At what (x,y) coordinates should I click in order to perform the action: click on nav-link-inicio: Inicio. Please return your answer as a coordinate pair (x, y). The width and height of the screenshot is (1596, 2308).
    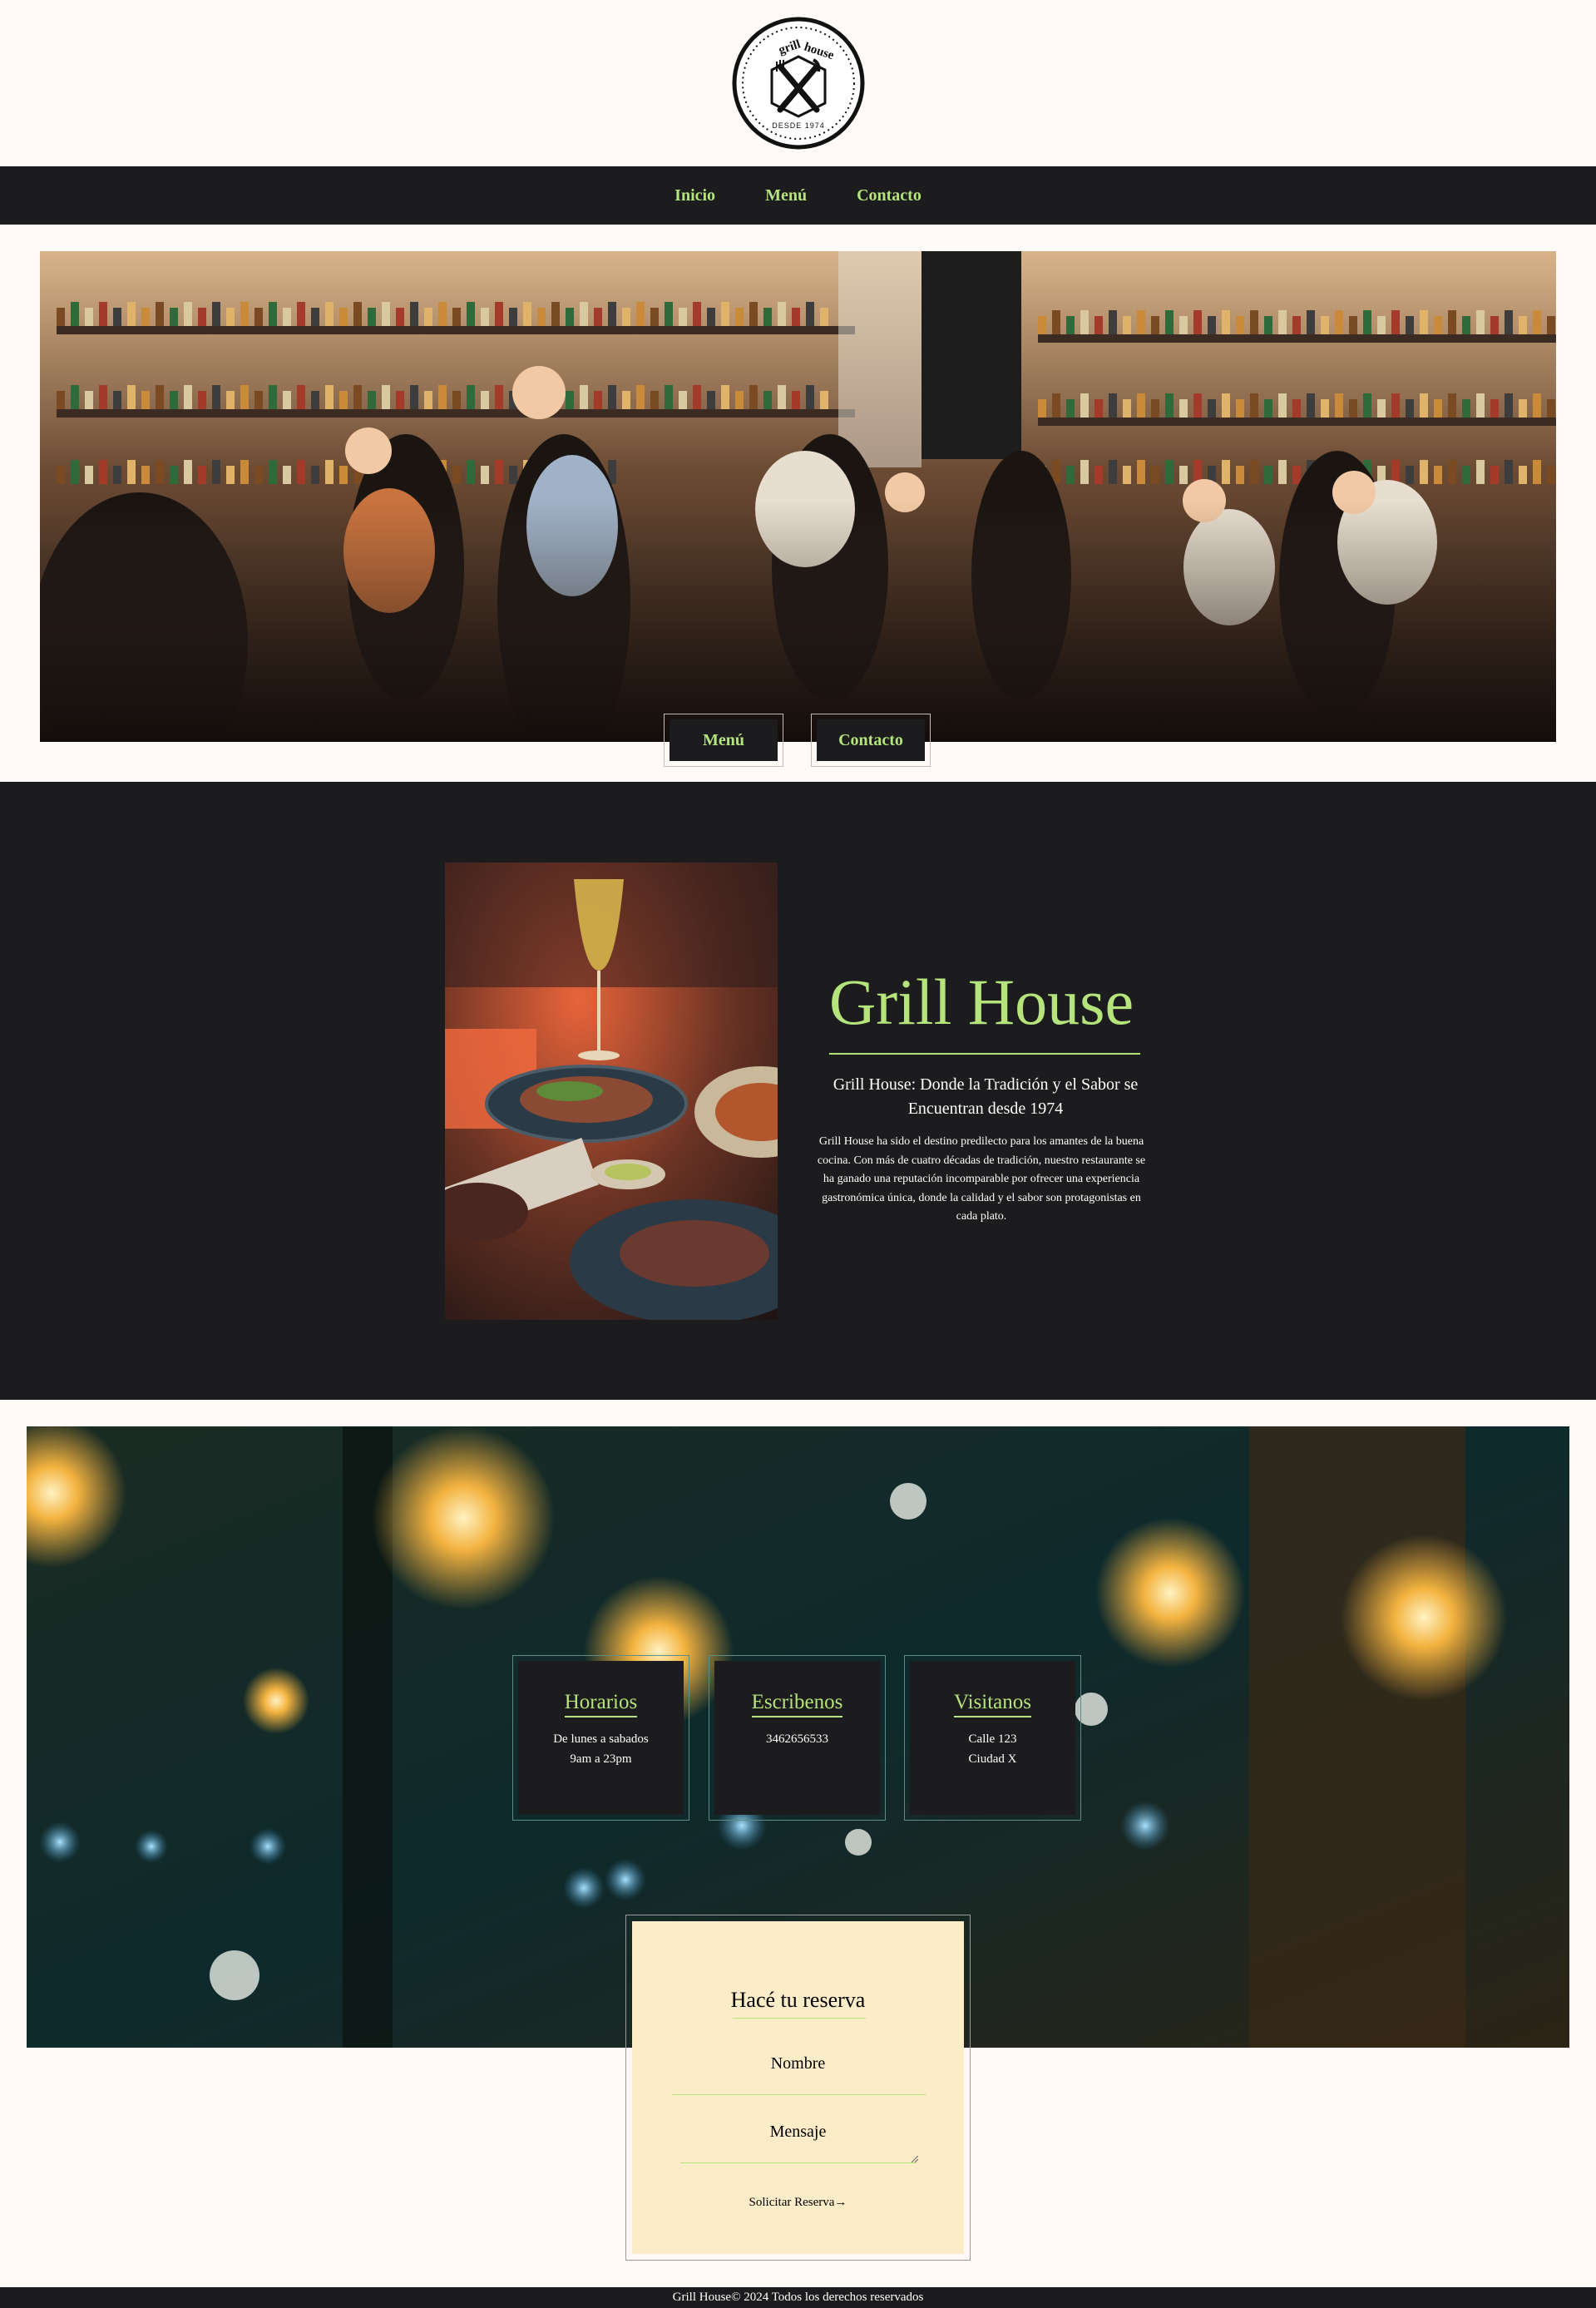
    Looking at the image, I should click on (694, 195).